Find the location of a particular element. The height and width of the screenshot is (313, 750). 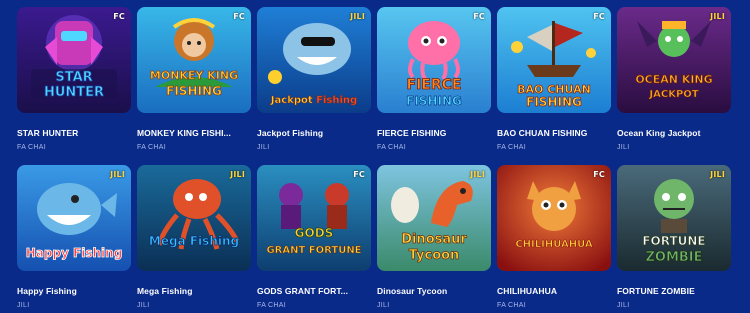

monkey-king-artwork: MONKEY KING FISHING is located at coordinates (194, 60).